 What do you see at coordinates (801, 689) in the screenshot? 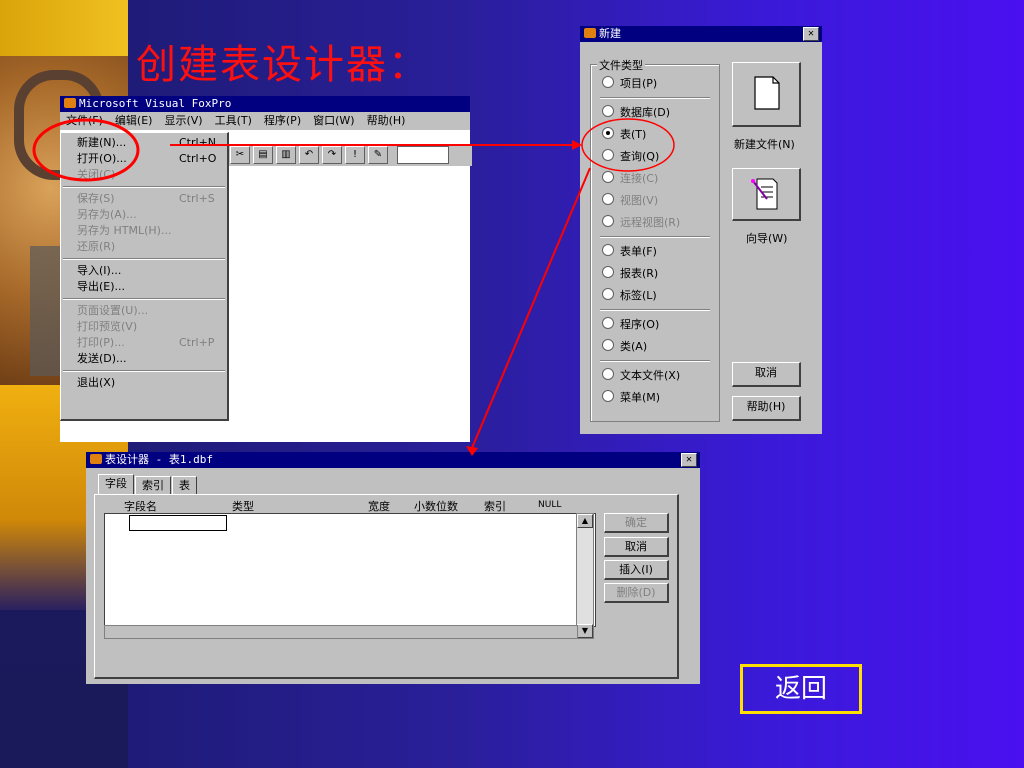
I see `back-button: 返回` at bounding box center [801, 689].